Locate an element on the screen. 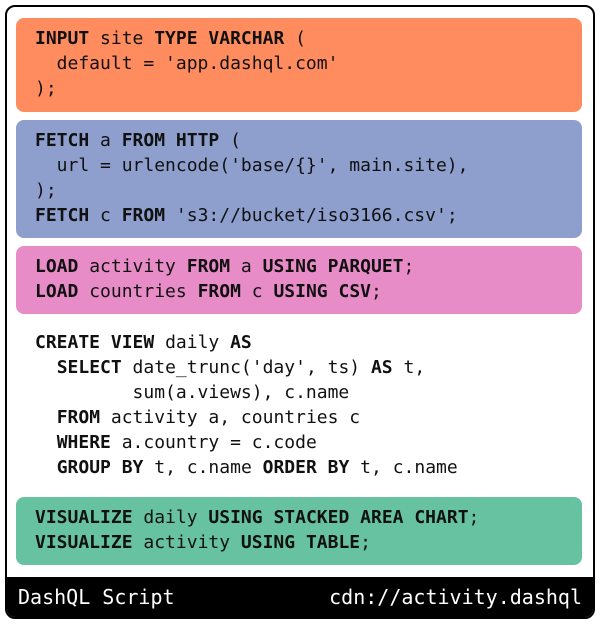 The height and width of the screenshot is (625, 600). keyword-token: AREA is located at coordinates (382, 517).